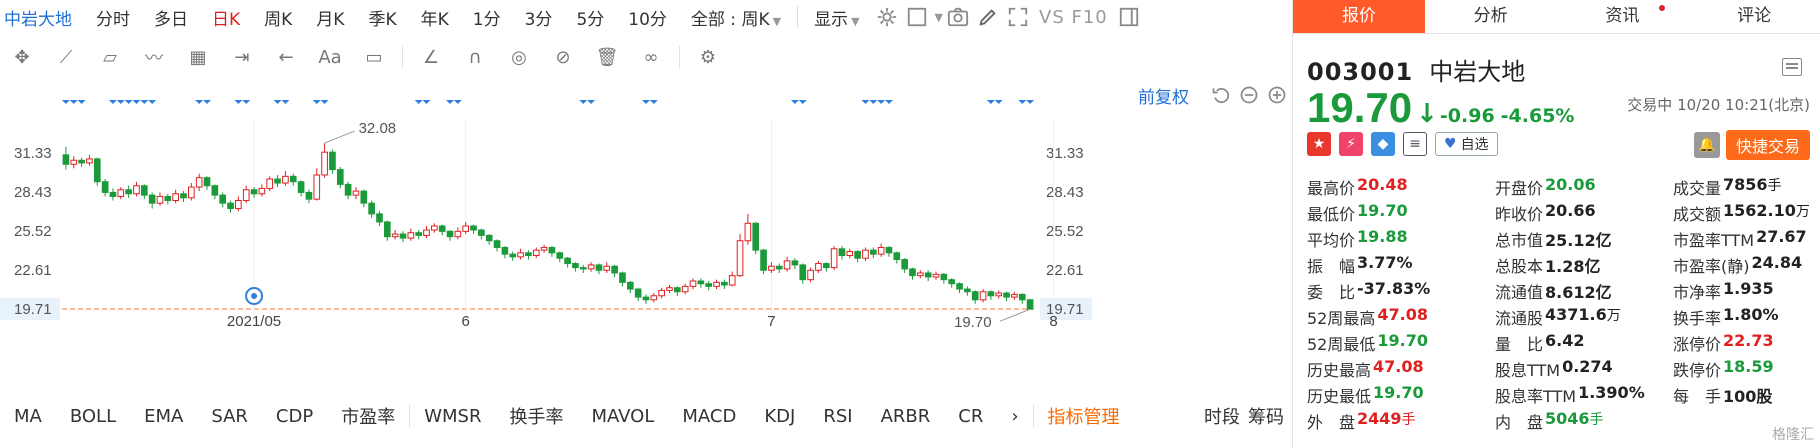 This screenshot has width=1820, height=448. I want to click on period-tab: 5分, so click(590, 17).